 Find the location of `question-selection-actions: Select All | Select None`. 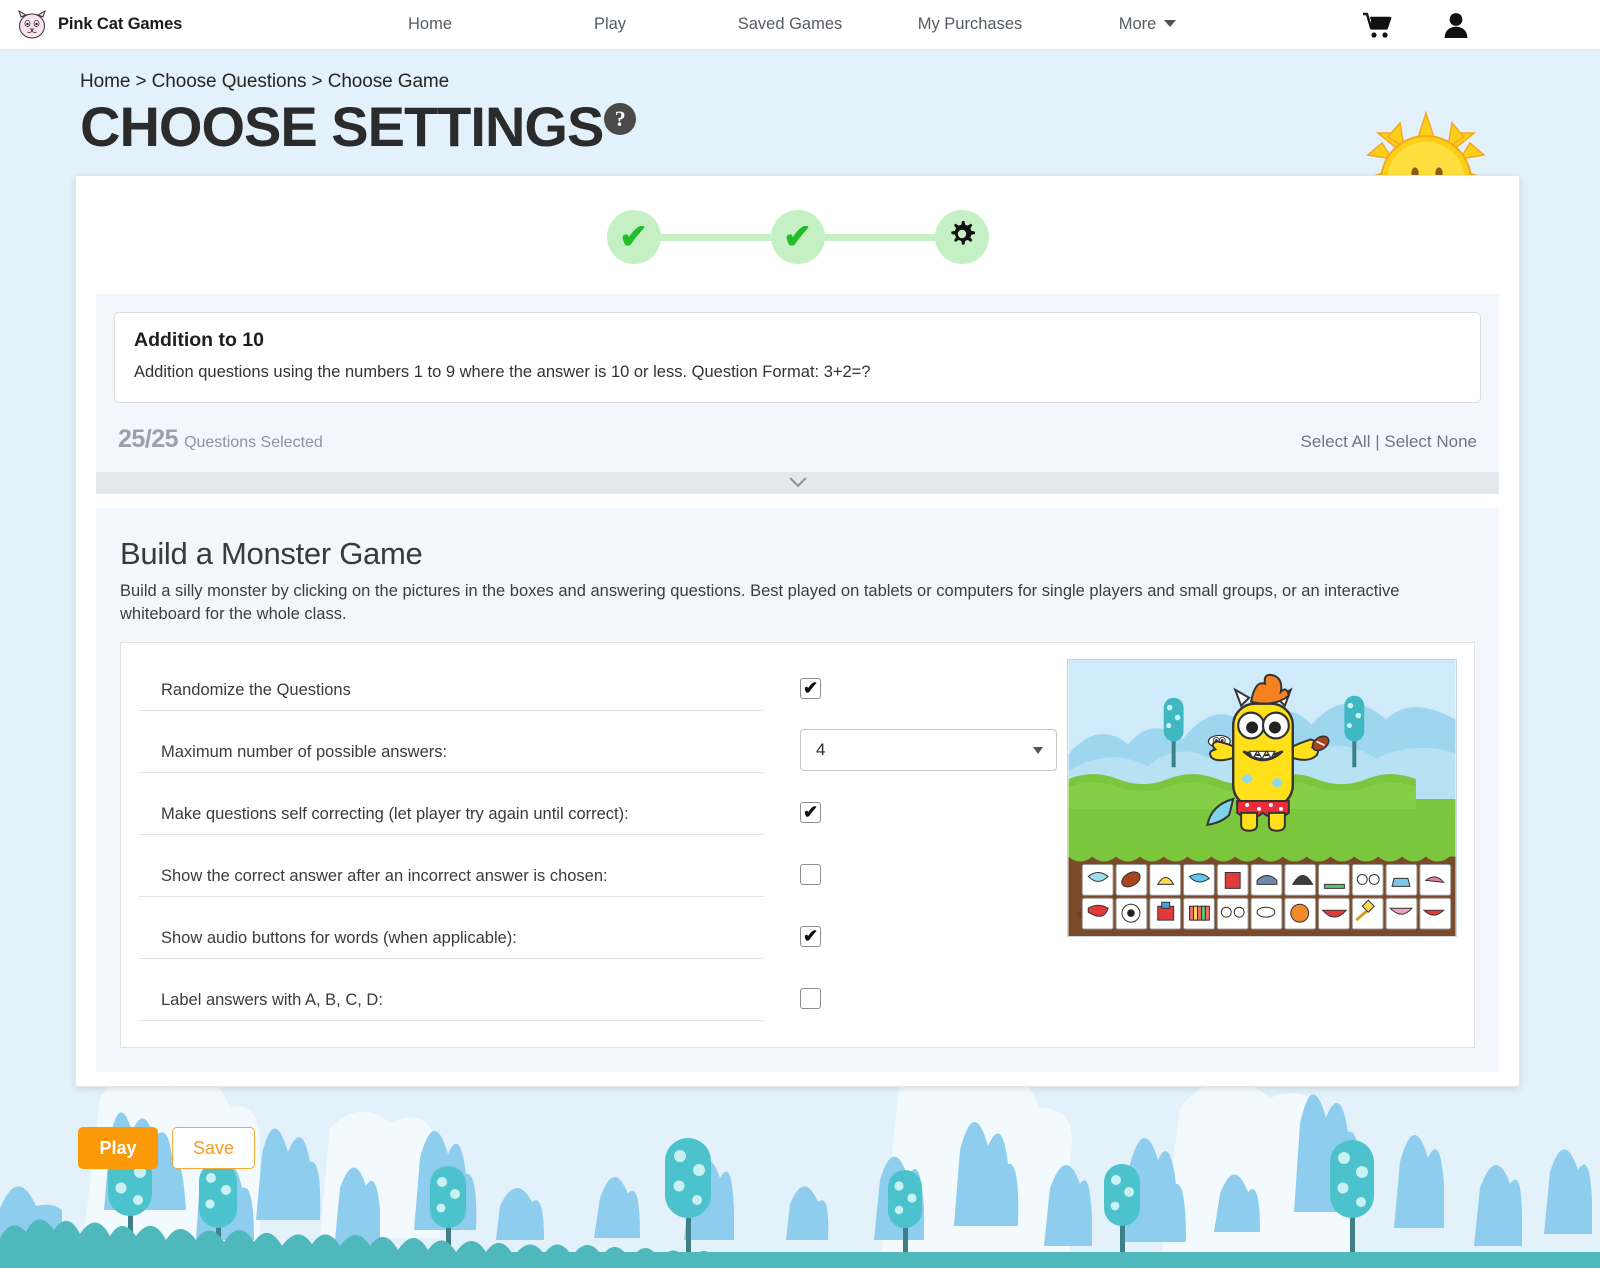

question-selection-actions: Select All | Select None is located at coordinates (1389, 442).